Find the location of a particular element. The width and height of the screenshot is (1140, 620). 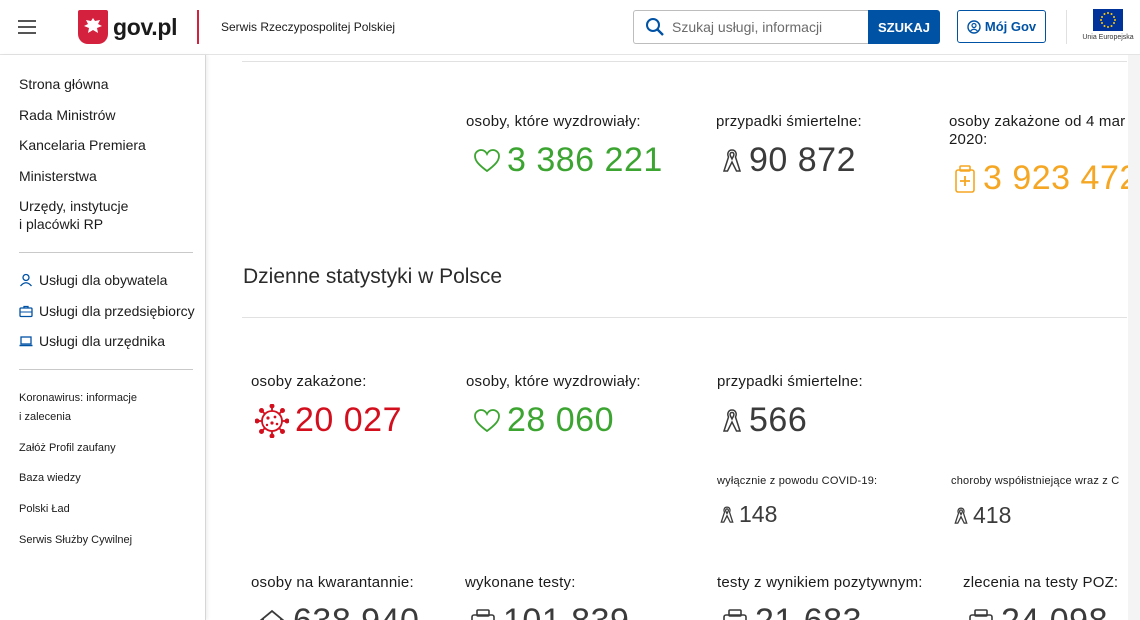

comorbid-value: 418 is located at coordinates (982, 515).